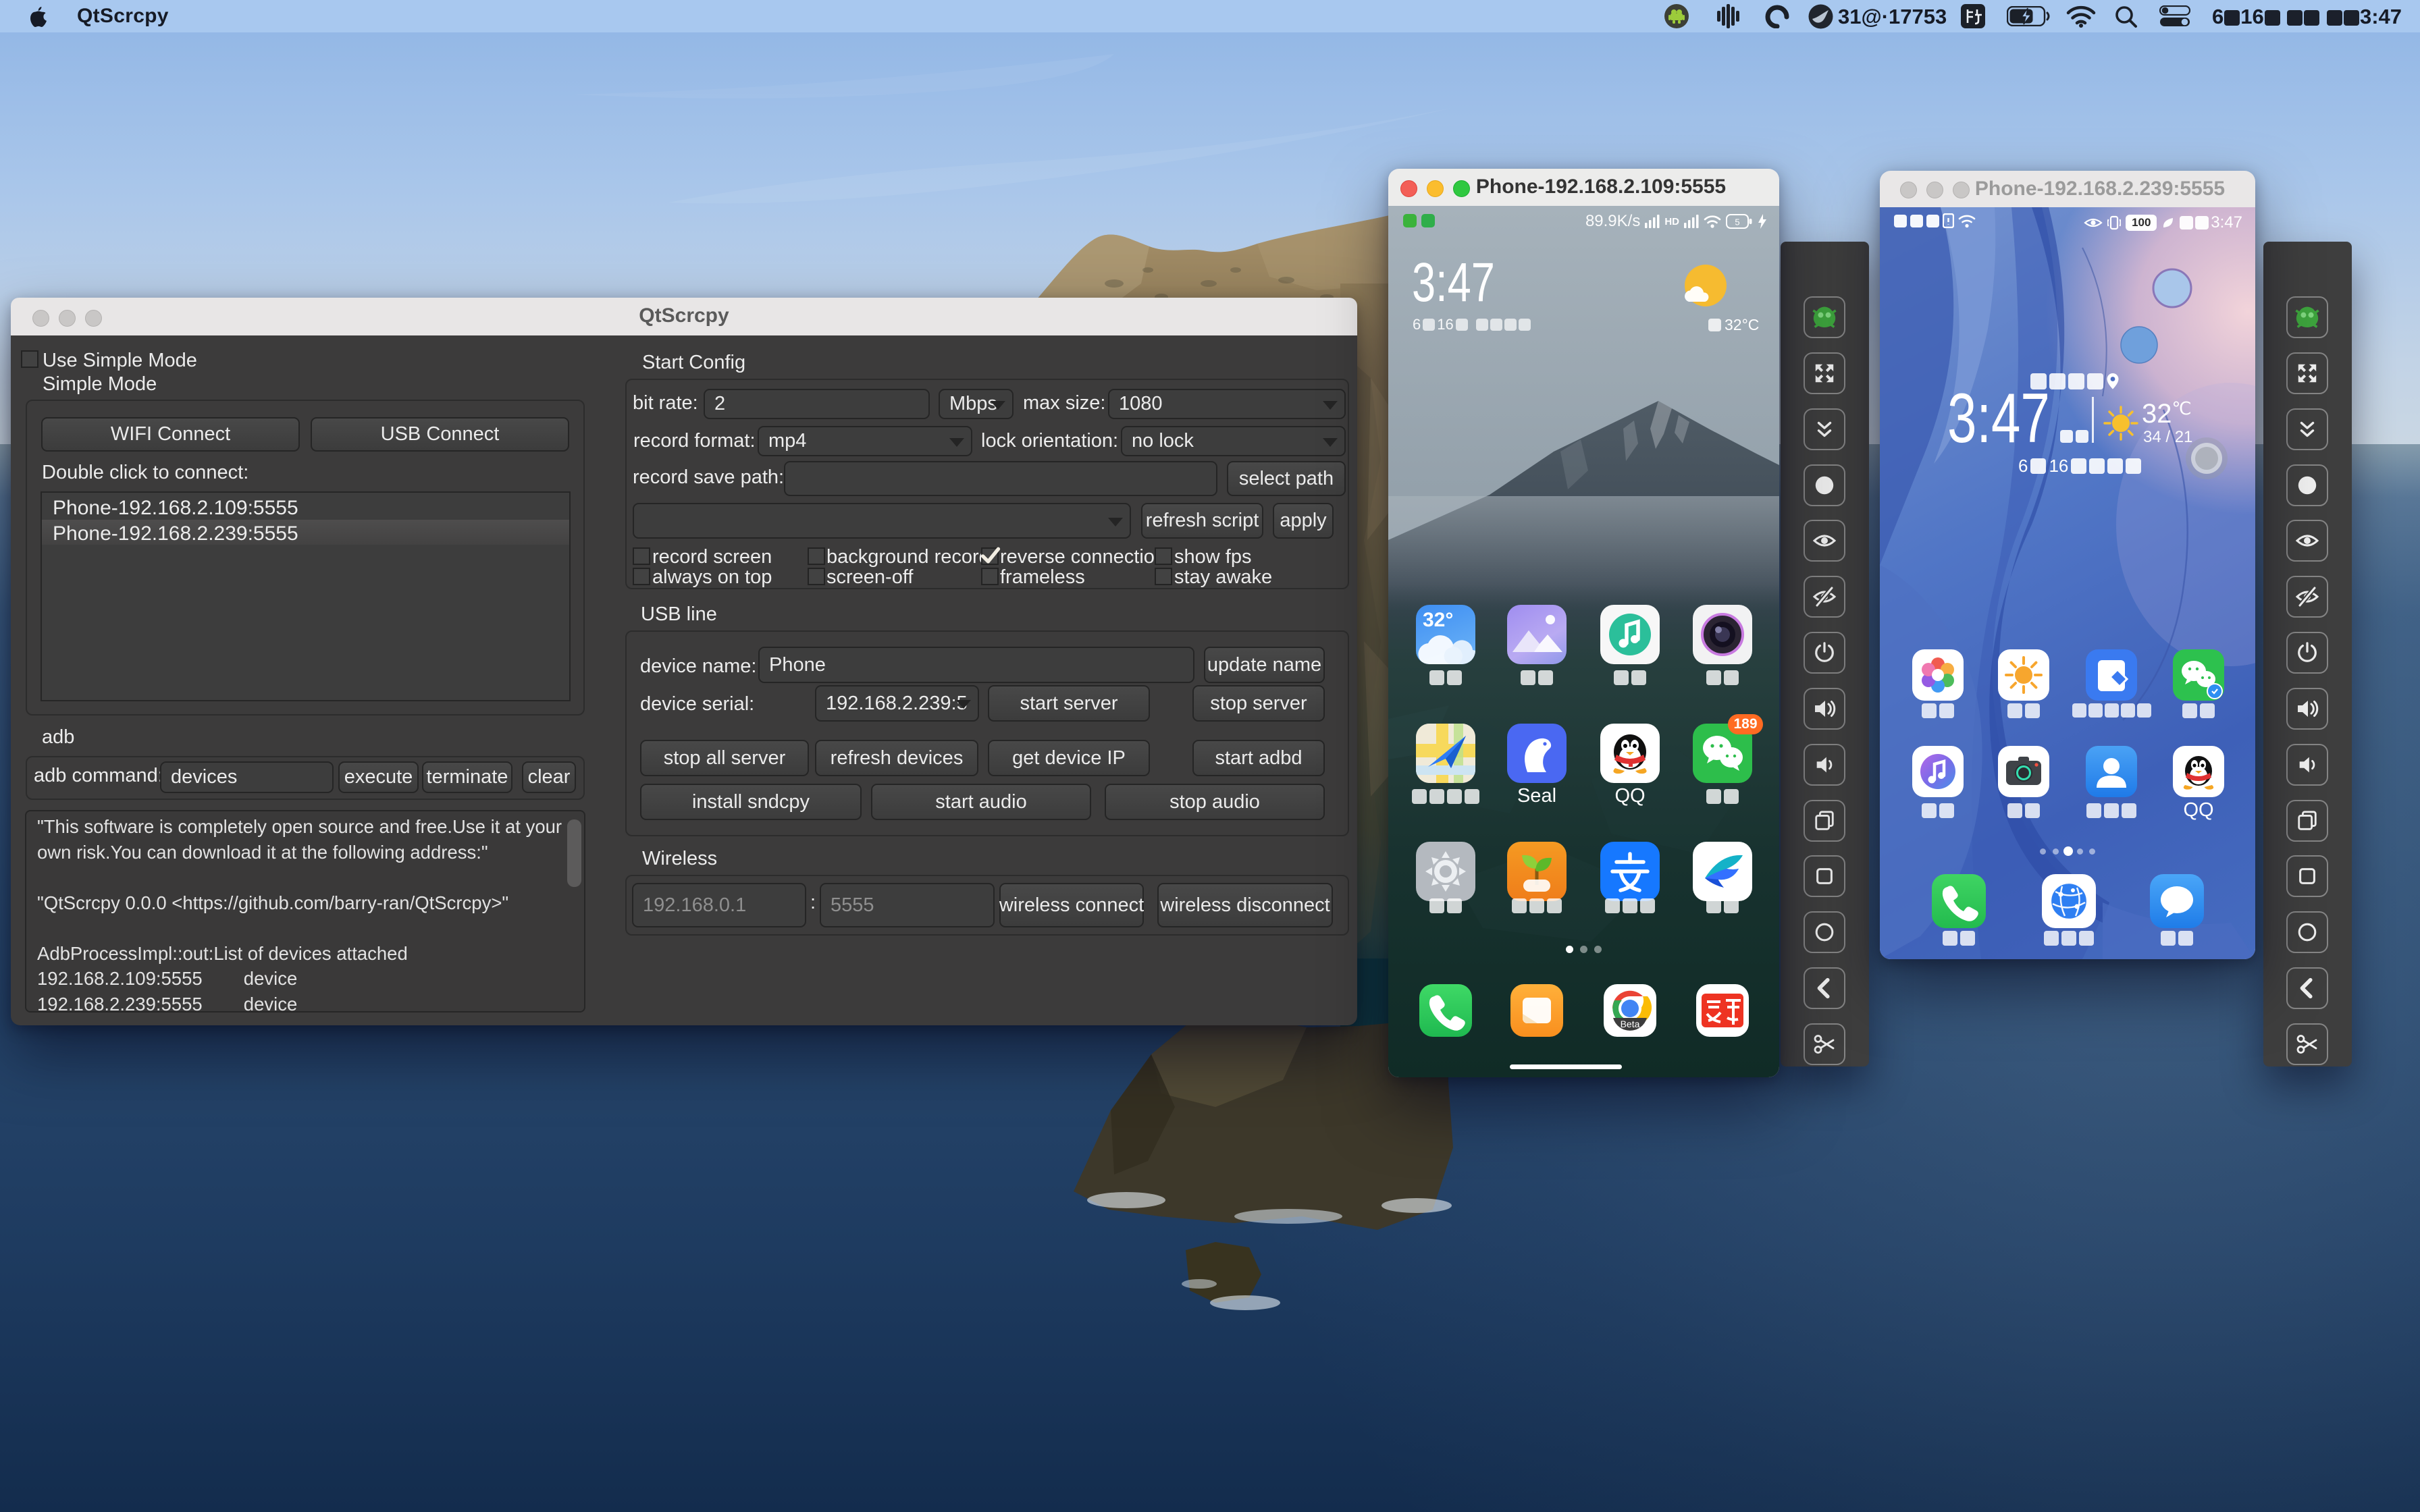  I want to click on svg-text: 5, so click(1737, 222).